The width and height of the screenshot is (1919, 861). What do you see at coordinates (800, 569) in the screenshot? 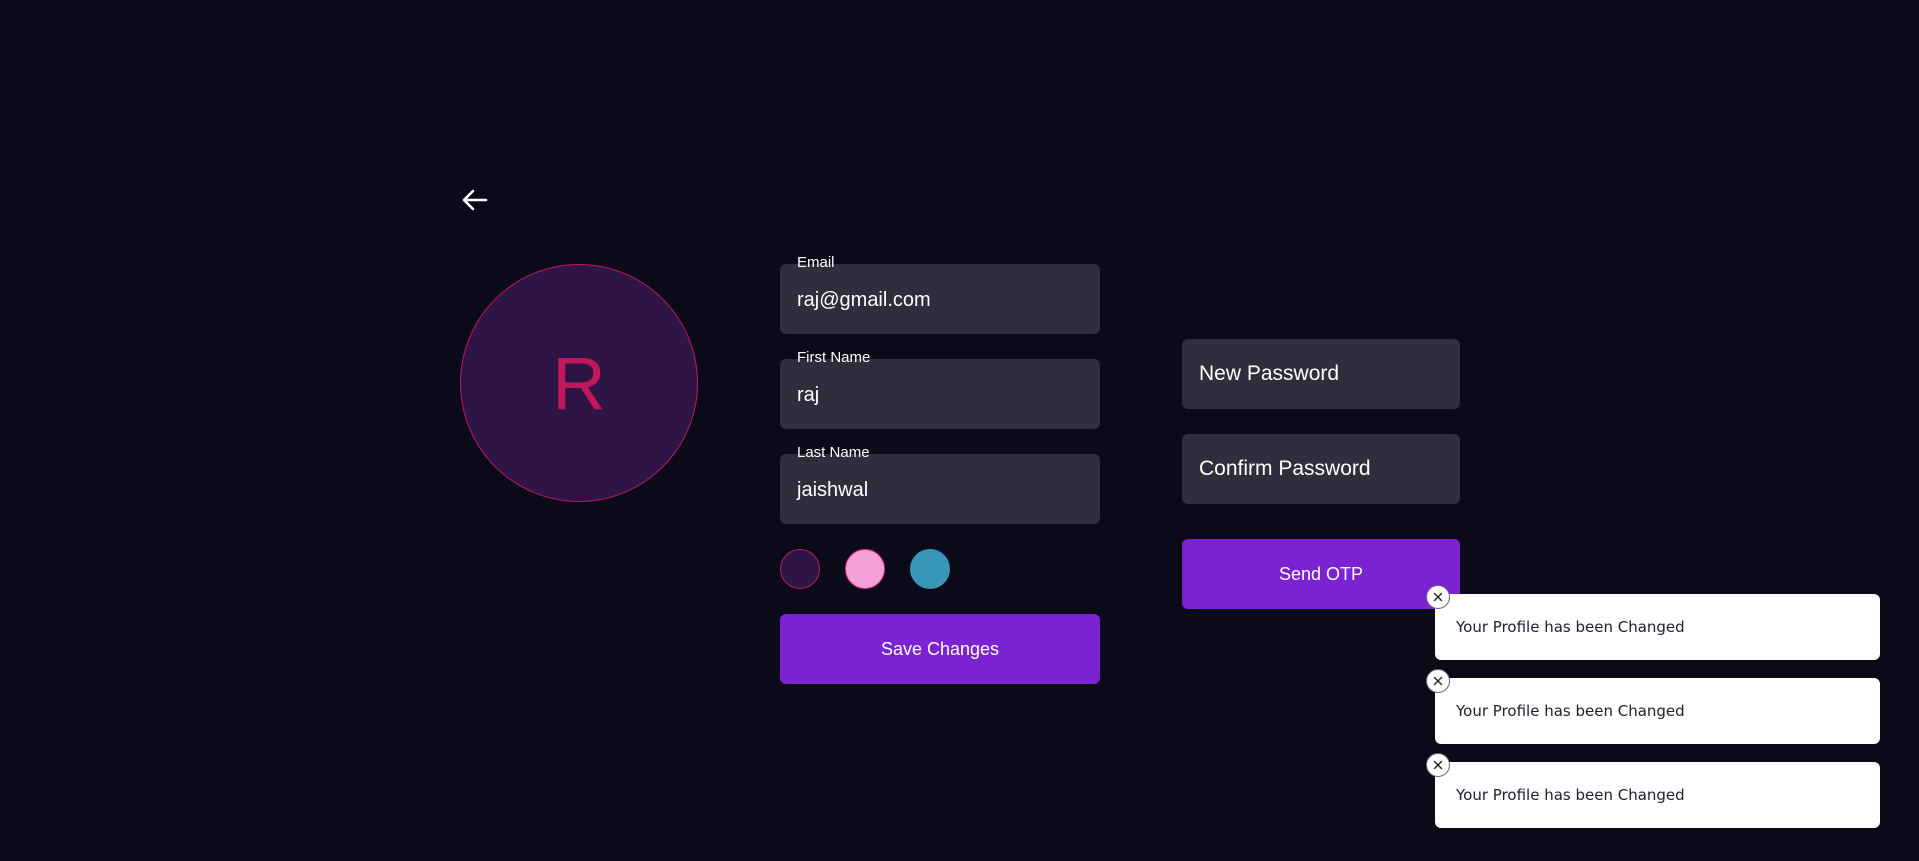
I see `theme-color-purple` at bounding box center [800, 569].